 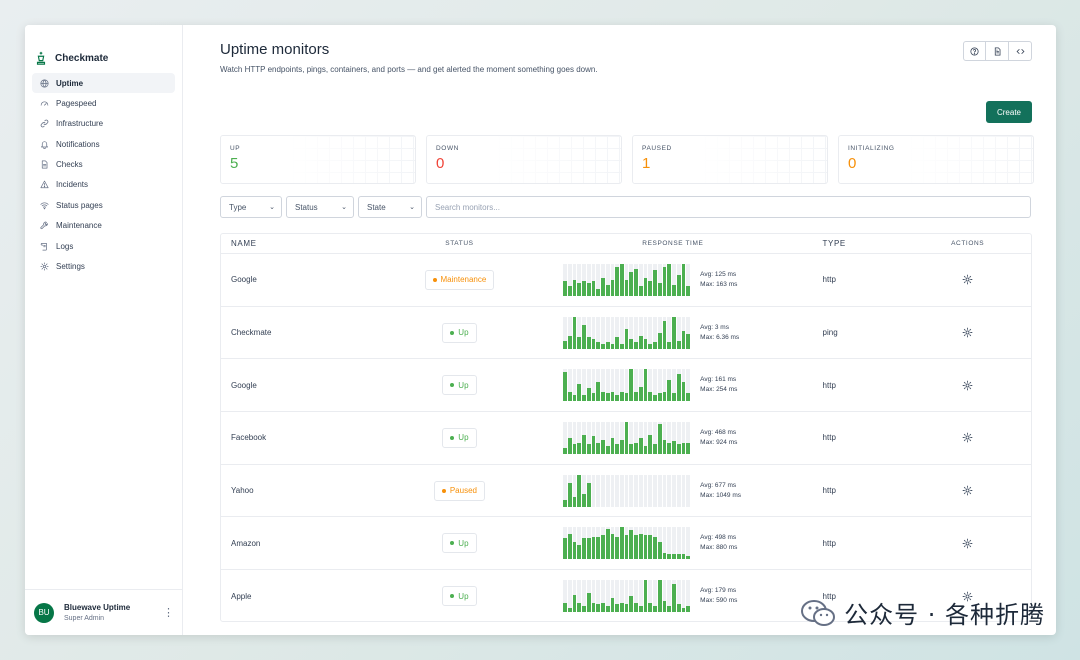 What do you see at coordinates (69, 165) in the screenshot?
I see `sidebar-item-label: Checks` at bounding box center [69, 165].